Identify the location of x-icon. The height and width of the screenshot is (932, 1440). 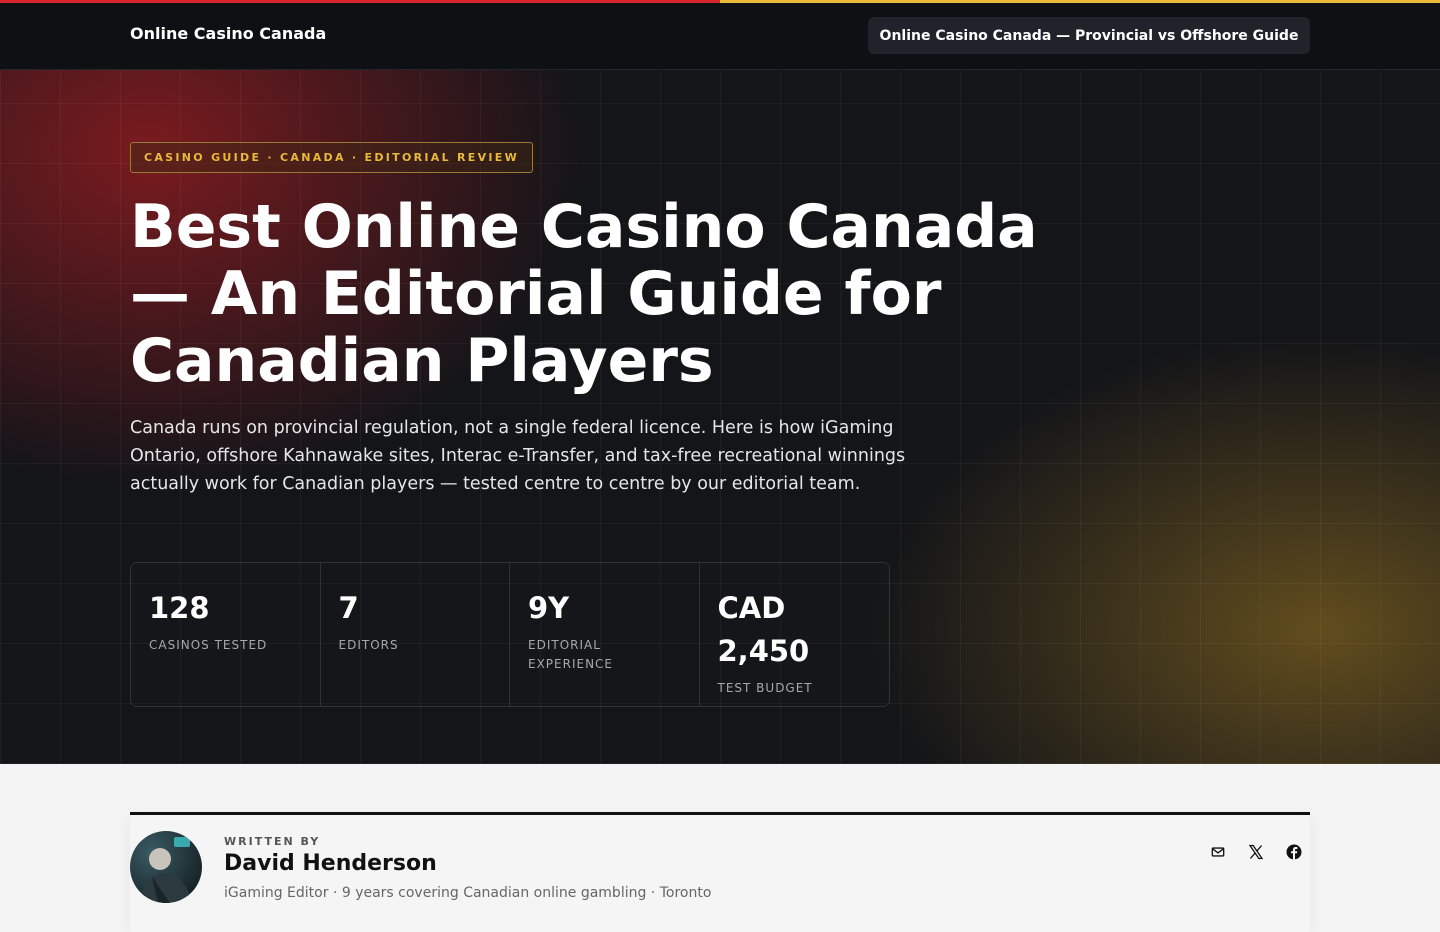
(1256, 852).